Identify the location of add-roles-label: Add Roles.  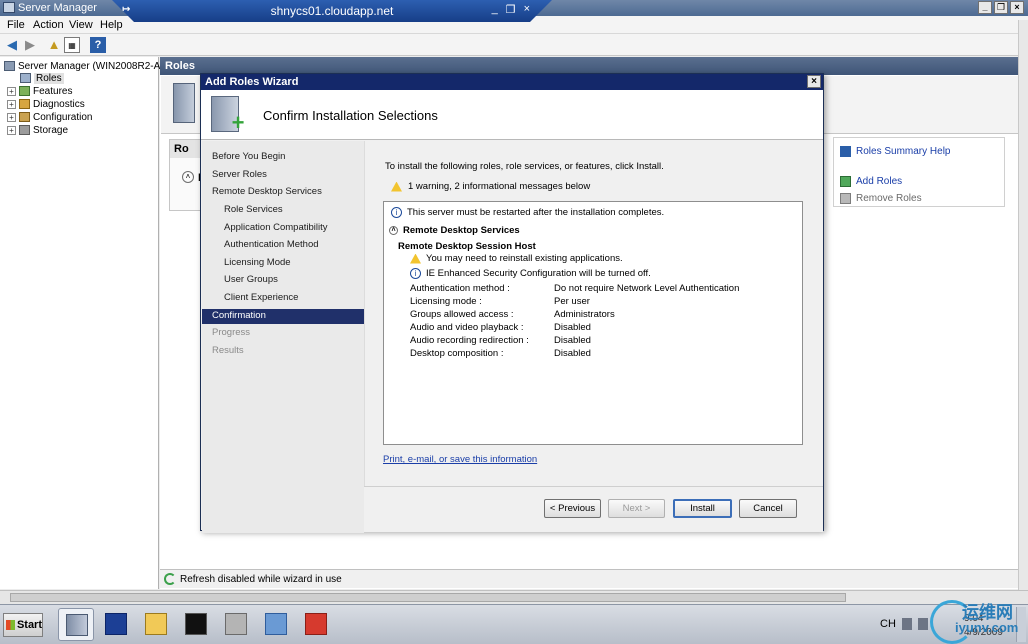
(879, 181).